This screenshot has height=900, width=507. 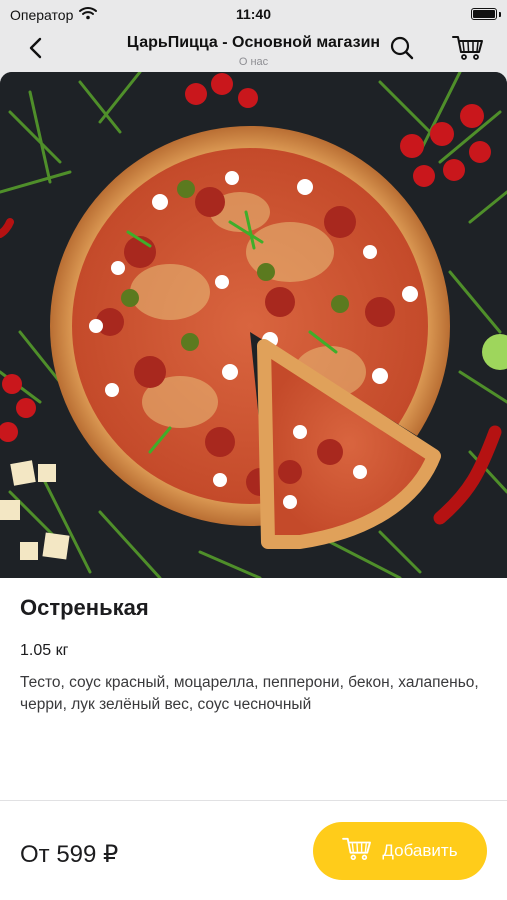 I want to click on status-bar: Оператор 11:40, so click(x=253, y=14).